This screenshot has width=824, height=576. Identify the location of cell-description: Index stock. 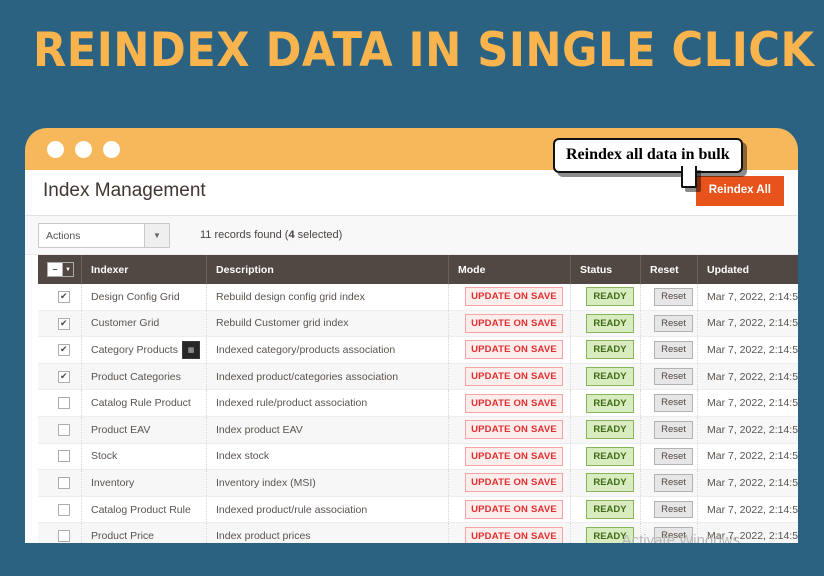
(327, 457).